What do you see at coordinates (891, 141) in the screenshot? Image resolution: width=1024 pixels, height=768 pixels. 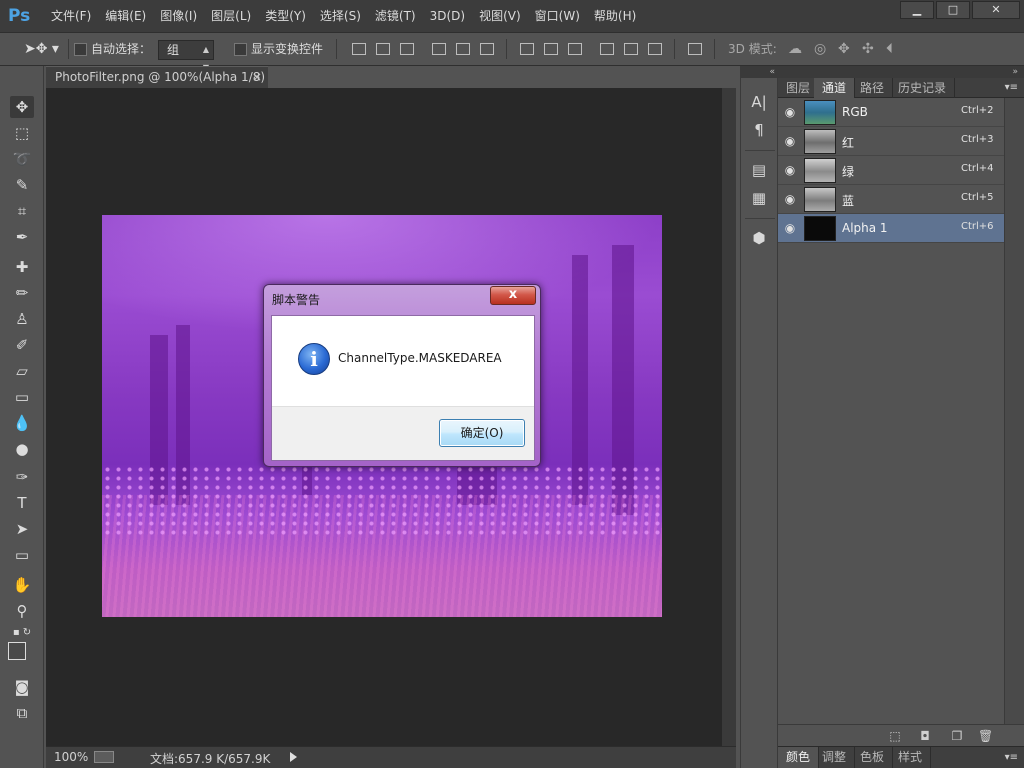 I see `channel-row-red: ◉ 红 Ctrl+3` at bounding box center [891, 141].